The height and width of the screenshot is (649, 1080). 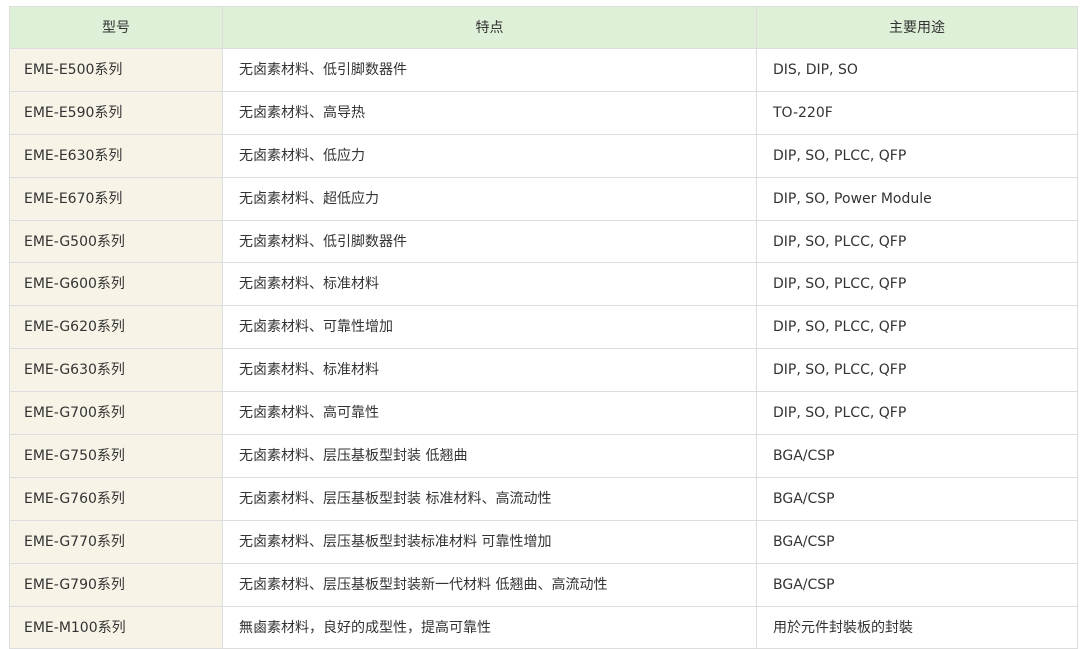 I want to click on features-cell: 无卤素材料、高可靠性, so click(x=489, y=413).